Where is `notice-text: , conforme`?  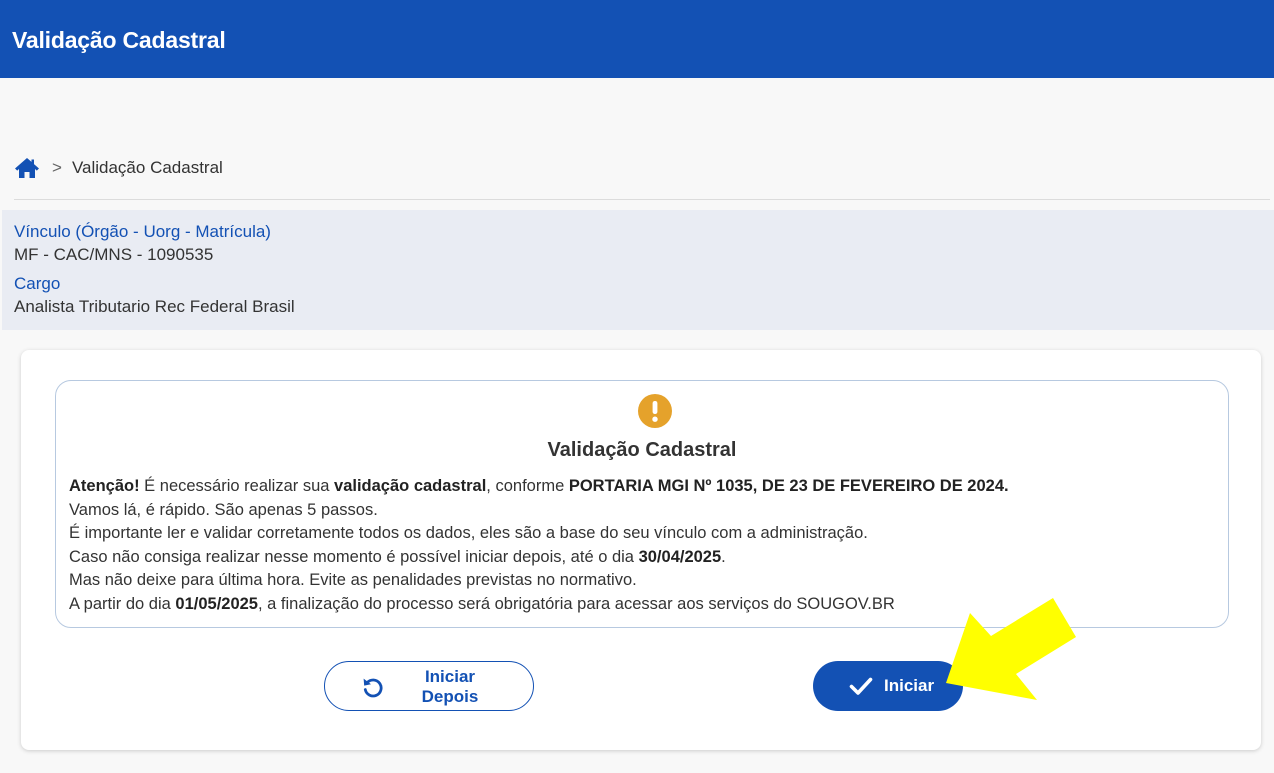
notice-text: , conforme is located at coordinates (527, 486).